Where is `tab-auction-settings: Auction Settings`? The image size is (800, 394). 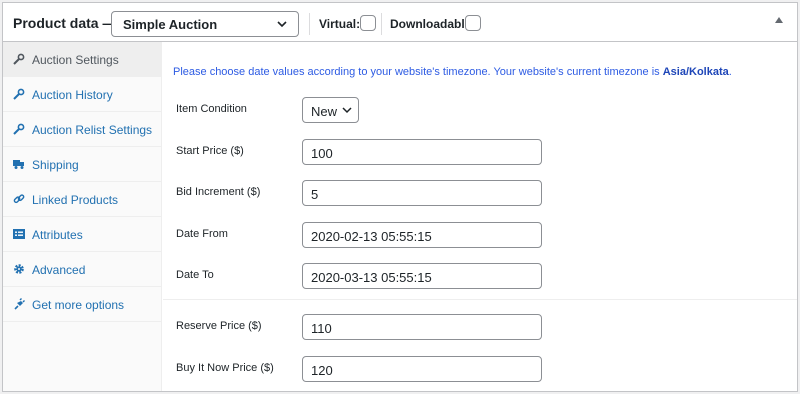 tab-auction-settings: Auction Settings is located at coordinates (82, 59).